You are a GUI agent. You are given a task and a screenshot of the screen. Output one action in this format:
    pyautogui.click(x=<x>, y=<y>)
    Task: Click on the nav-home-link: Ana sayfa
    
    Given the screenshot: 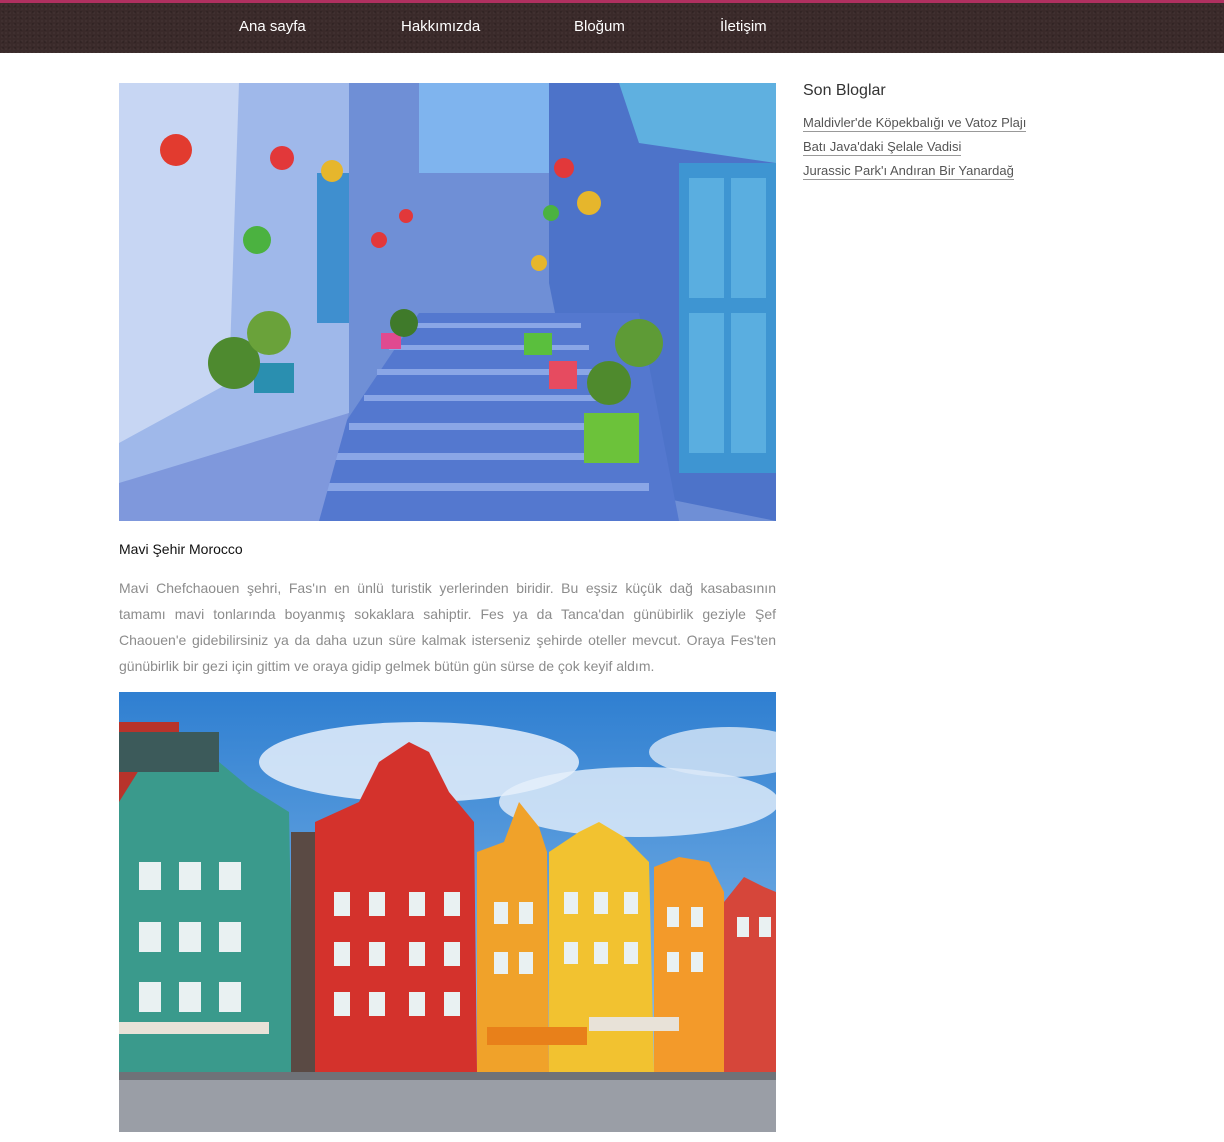 What is the action you would take?
    pyautogui.click(x=272, y=26)
    